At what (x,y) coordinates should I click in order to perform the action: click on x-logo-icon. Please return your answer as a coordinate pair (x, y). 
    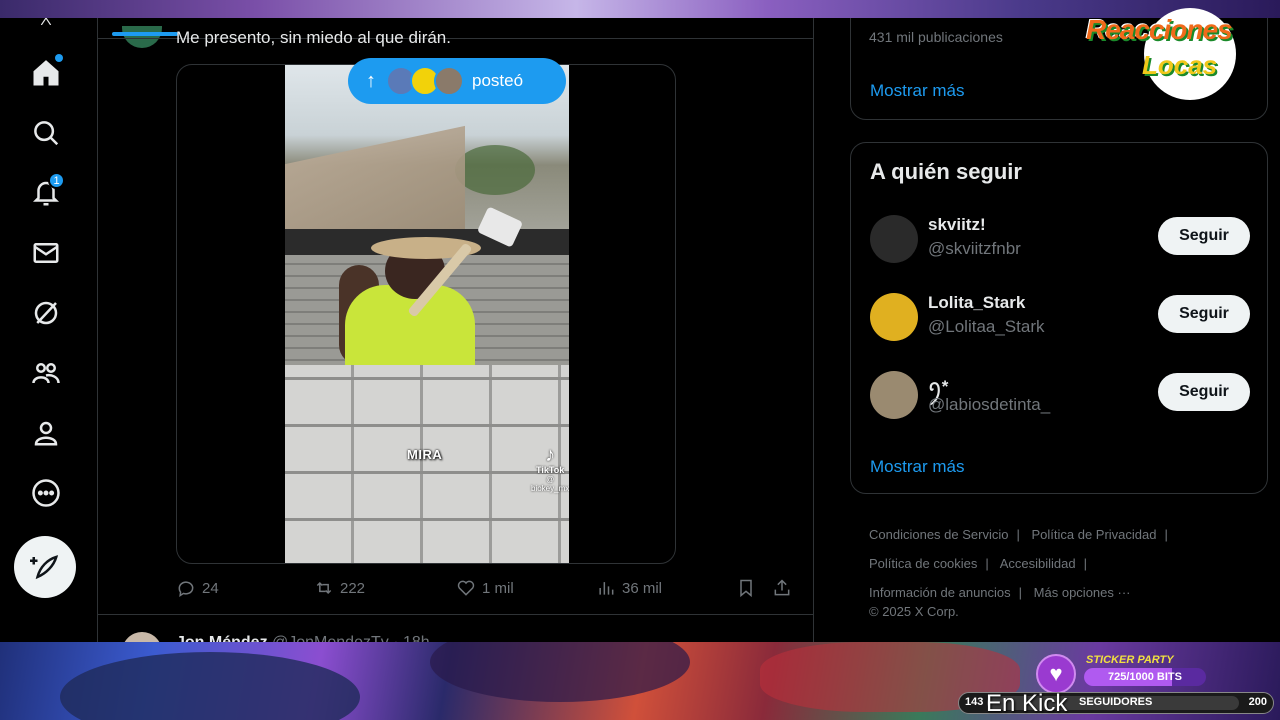
    Looking at the image, I should click on (46, 23).